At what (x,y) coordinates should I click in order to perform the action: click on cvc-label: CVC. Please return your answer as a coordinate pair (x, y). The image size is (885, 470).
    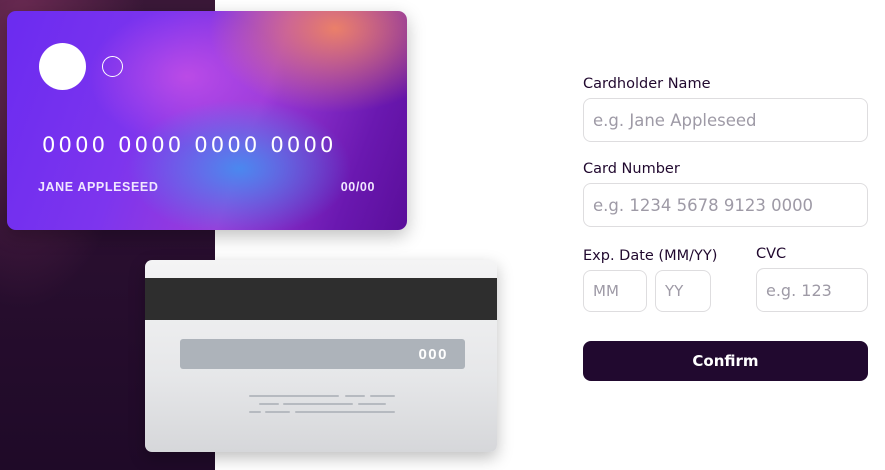
    Looking at the image, I should click on (771, 254).